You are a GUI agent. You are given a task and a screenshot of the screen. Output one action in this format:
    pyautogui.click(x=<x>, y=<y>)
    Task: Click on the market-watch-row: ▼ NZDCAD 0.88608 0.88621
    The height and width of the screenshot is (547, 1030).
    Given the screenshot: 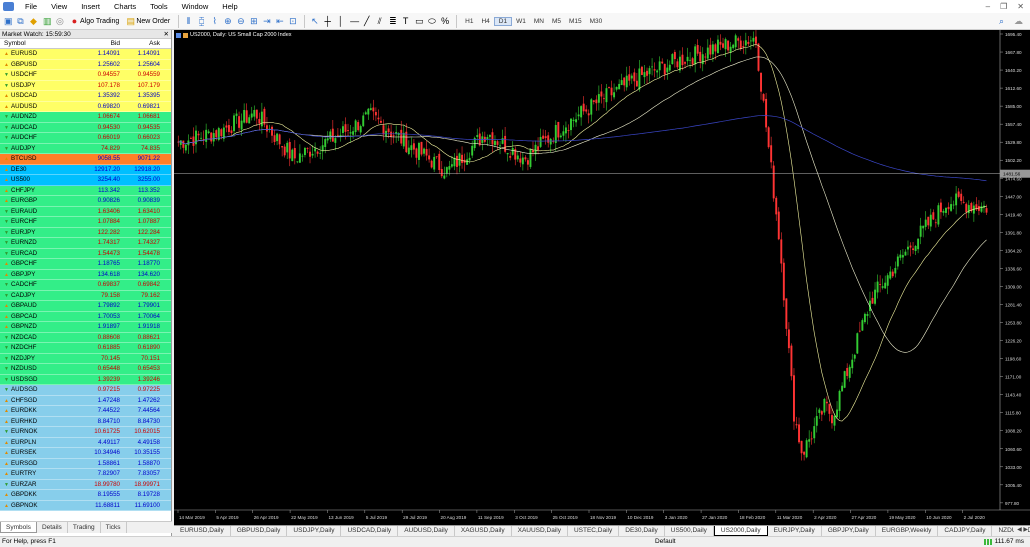 What is the action you would take?
    pyautogui.click(x=85, y=337)
    